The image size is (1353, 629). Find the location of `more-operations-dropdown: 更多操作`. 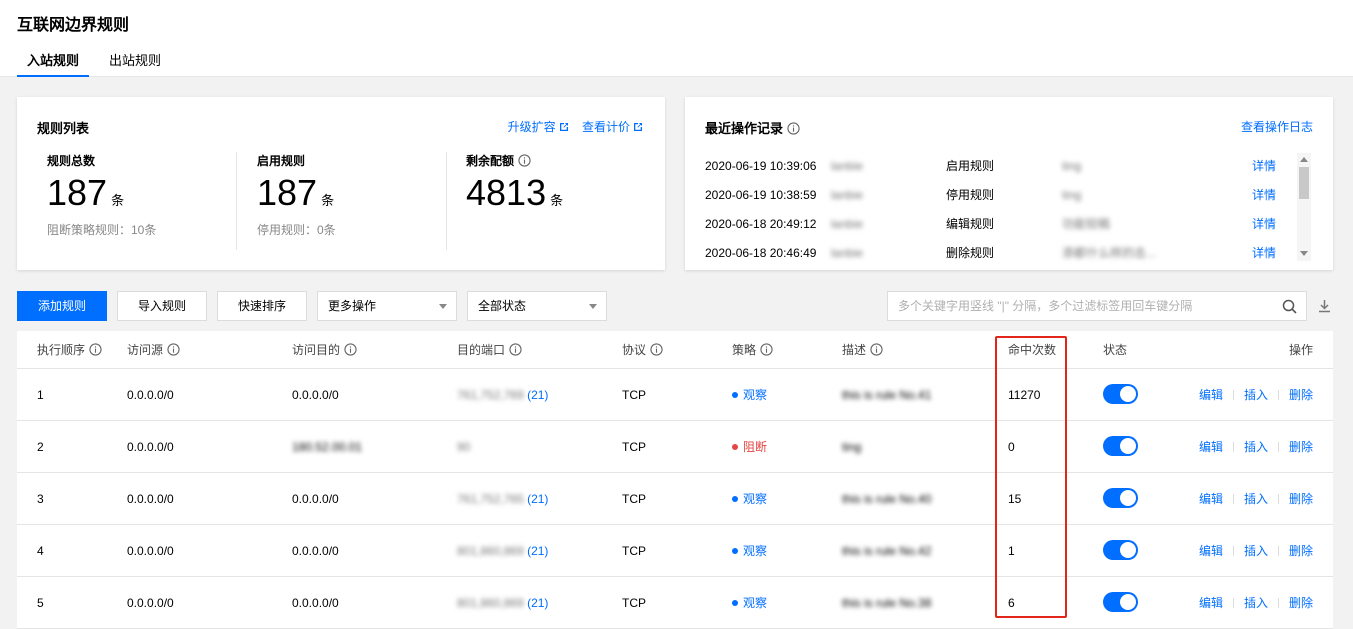

more-operations-dropdown: 更多操作 is located at coordinates (387, 306).